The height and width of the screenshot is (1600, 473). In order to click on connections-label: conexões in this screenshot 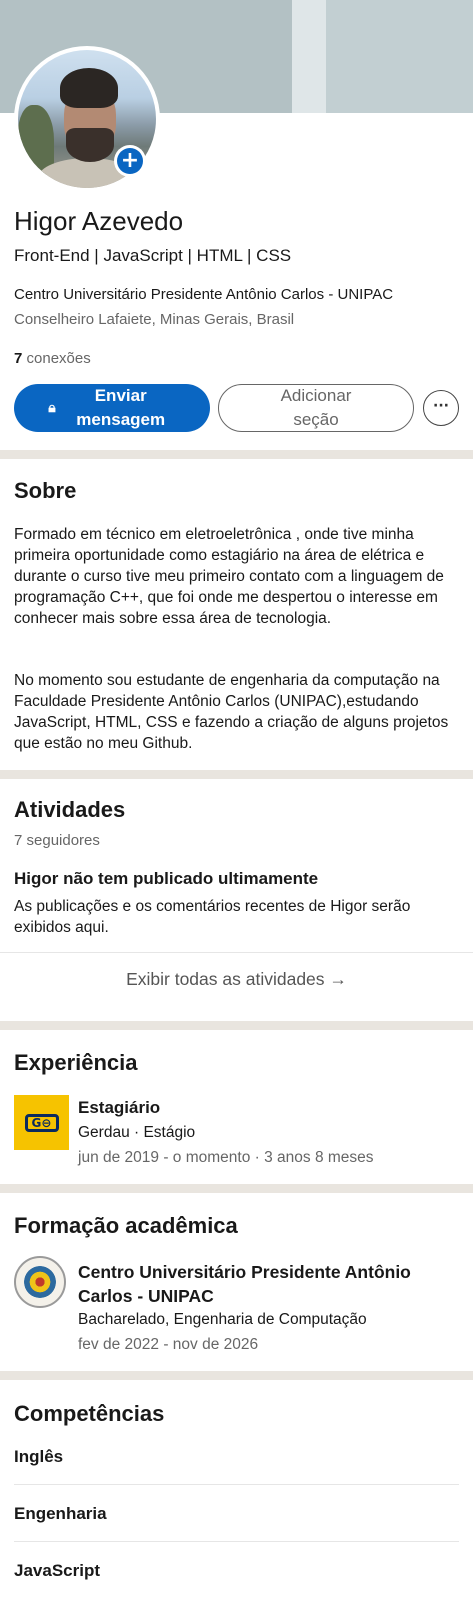, I will do `click(58, 358)`.